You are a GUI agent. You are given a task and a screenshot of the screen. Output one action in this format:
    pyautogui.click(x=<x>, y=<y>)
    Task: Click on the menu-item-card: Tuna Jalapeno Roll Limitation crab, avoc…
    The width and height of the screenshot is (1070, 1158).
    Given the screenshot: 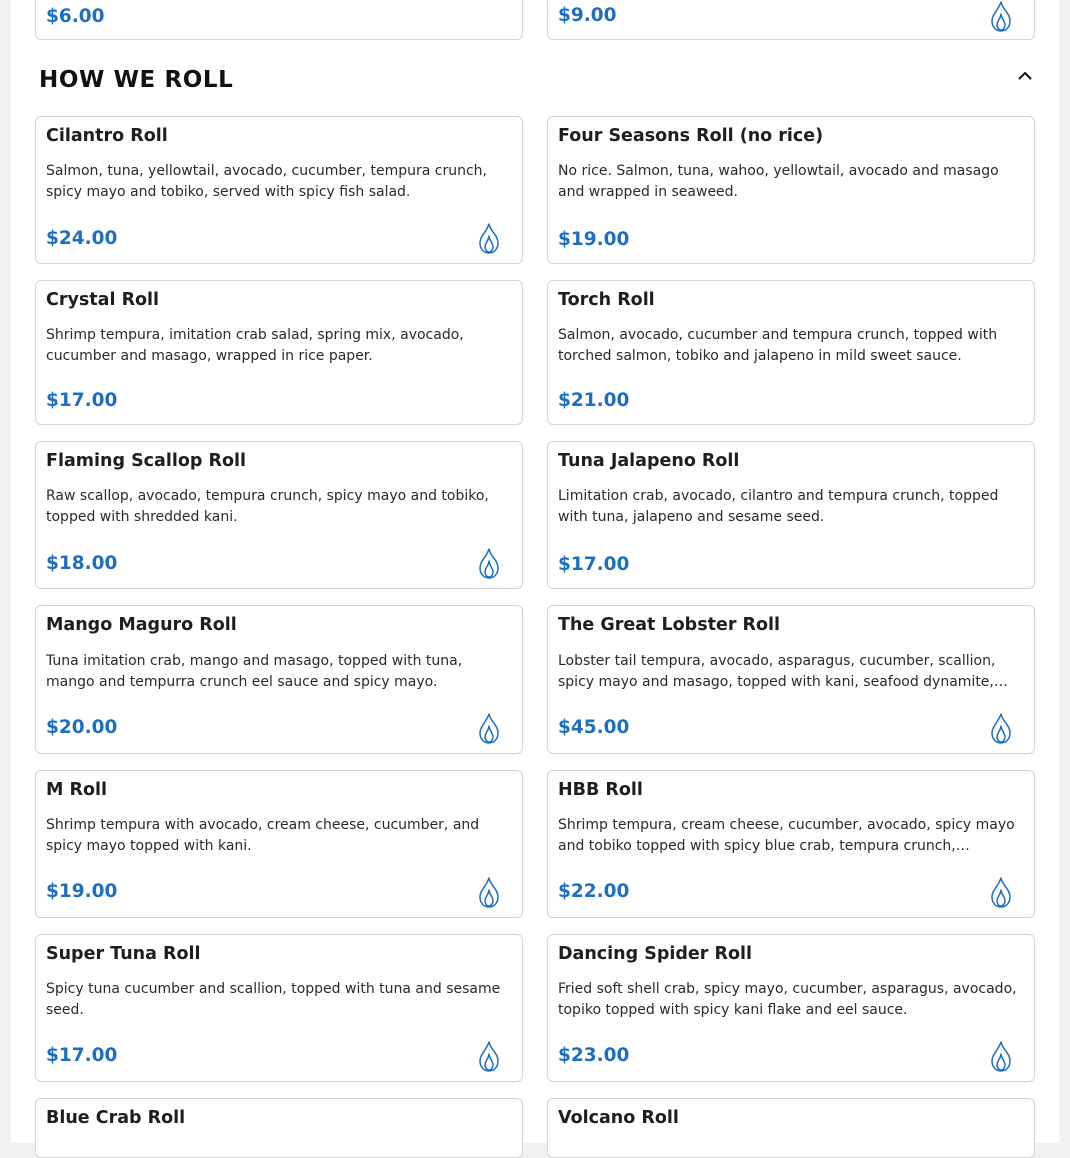 What is the action you would take?
    pyautogui.click(x=791, y=515)
    